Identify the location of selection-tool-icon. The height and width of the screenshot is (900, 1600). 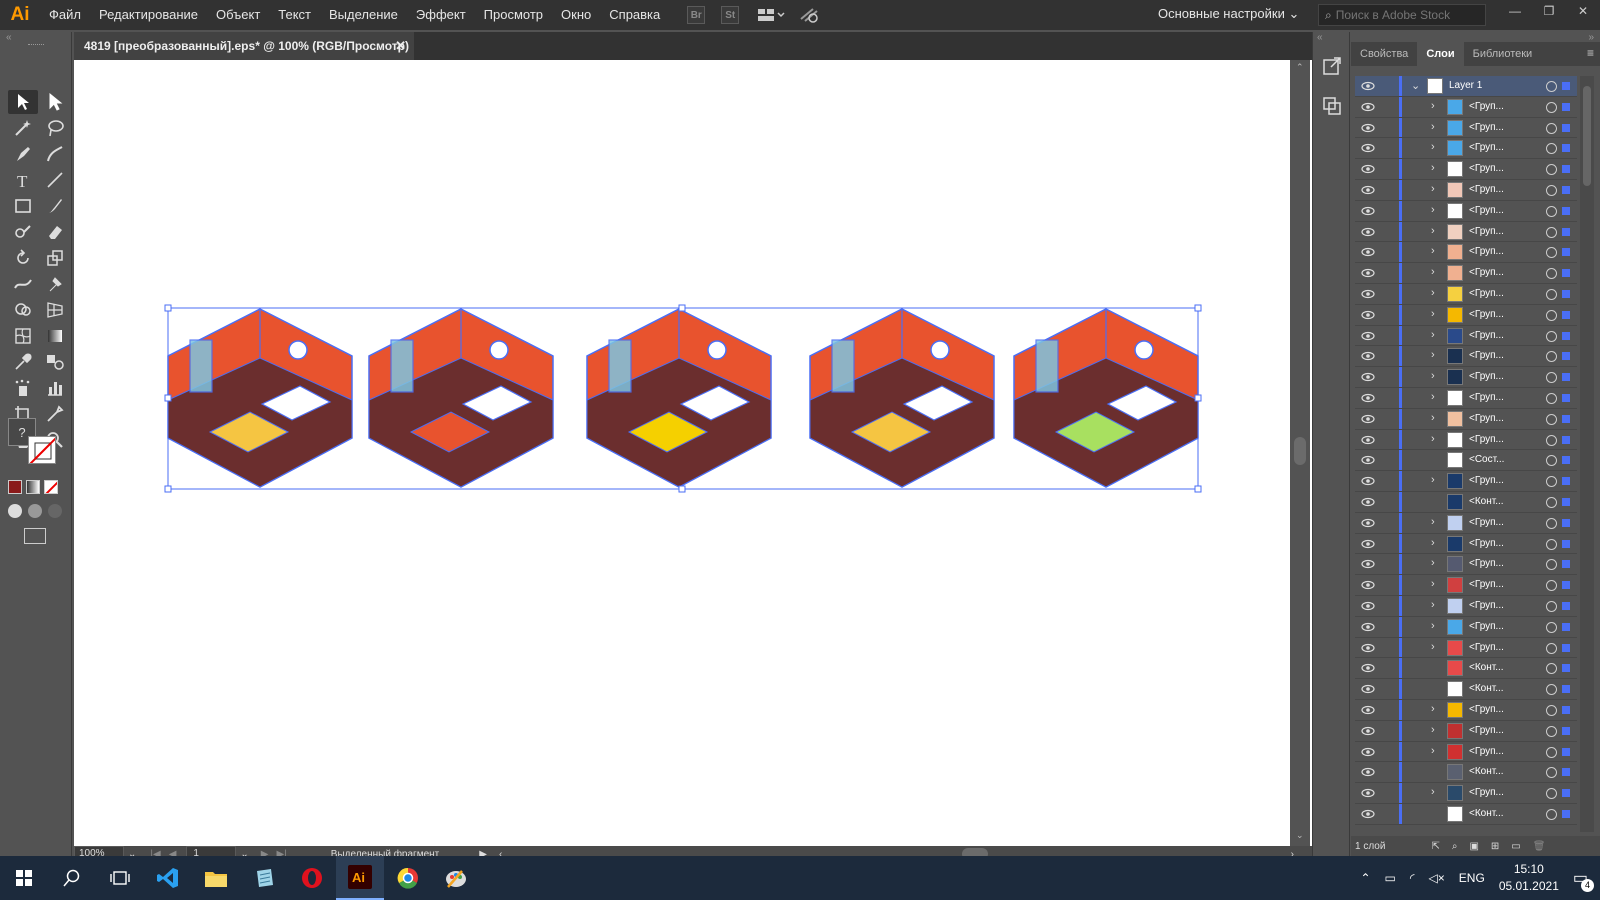
(23, 102).